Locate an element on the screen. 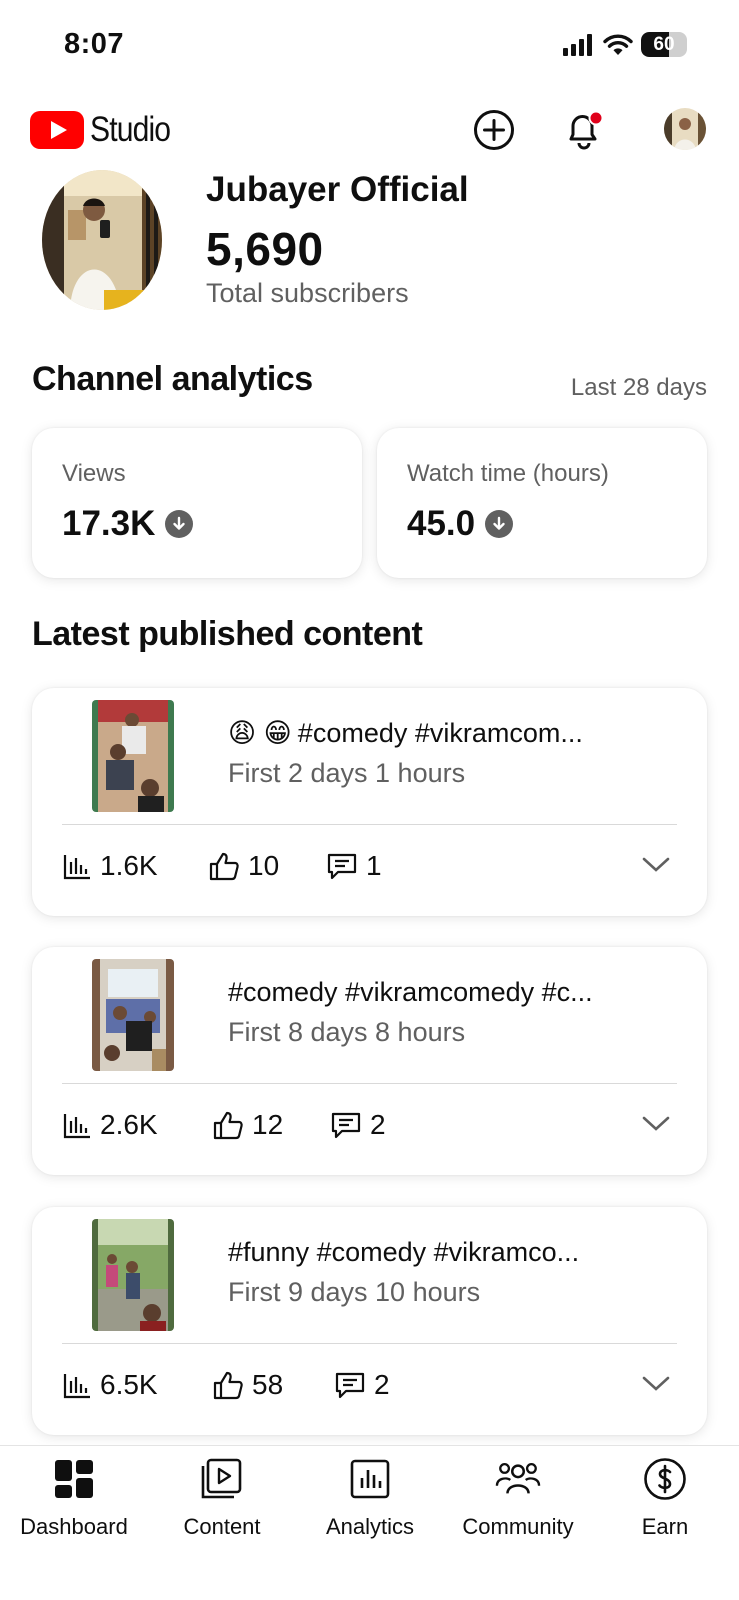 The height and width of the screenshot is (1600, 739). account-avatar is located at coordinates (685, 129).